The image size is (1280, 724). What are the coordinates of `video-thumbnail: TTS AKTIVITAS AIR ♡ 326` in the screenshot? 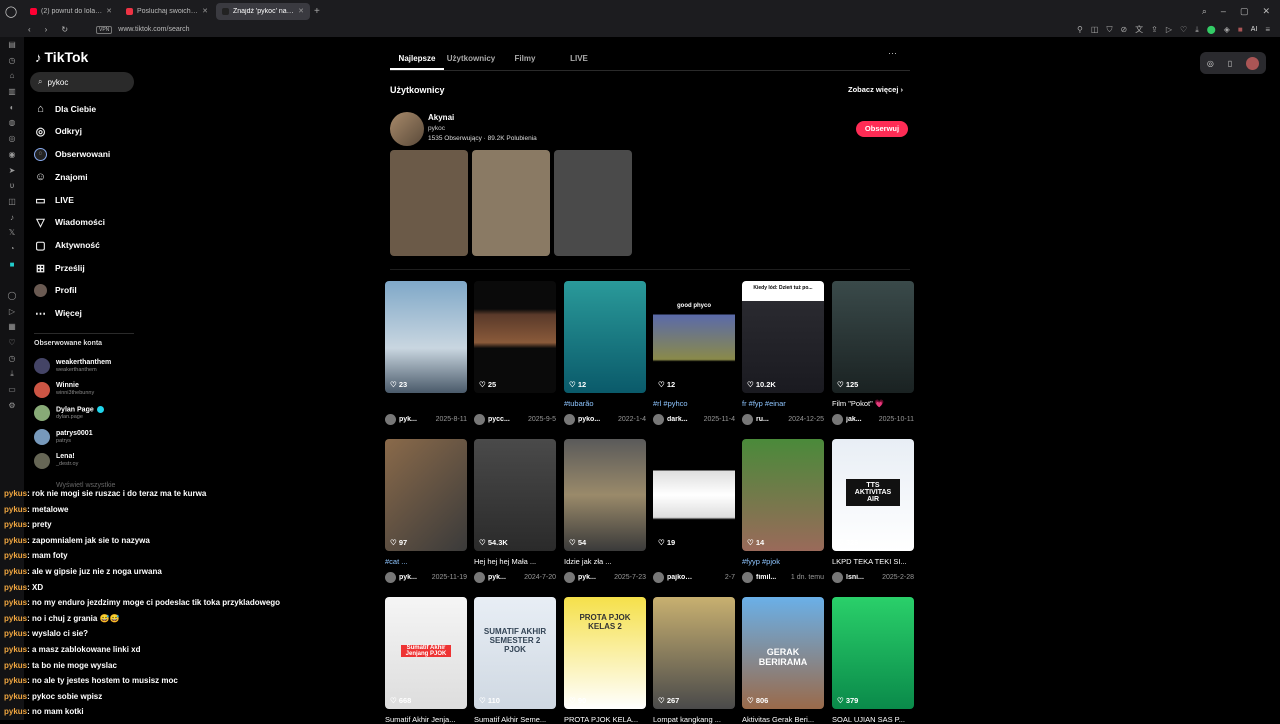 It's located at (873, 495).